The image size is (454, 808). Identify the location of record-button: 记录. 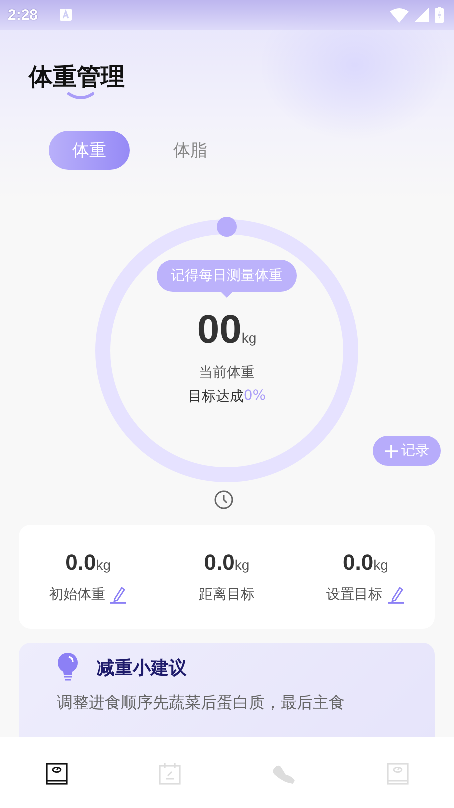
(407, 451).